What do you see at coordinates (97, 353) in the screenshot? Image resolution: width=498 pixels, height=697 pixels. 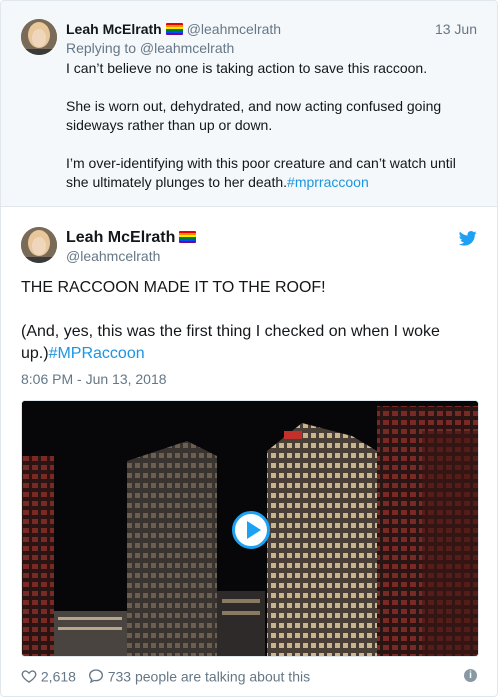 I see `hashtag-link: #MPRaccoon` at bounding box center [97, 353].